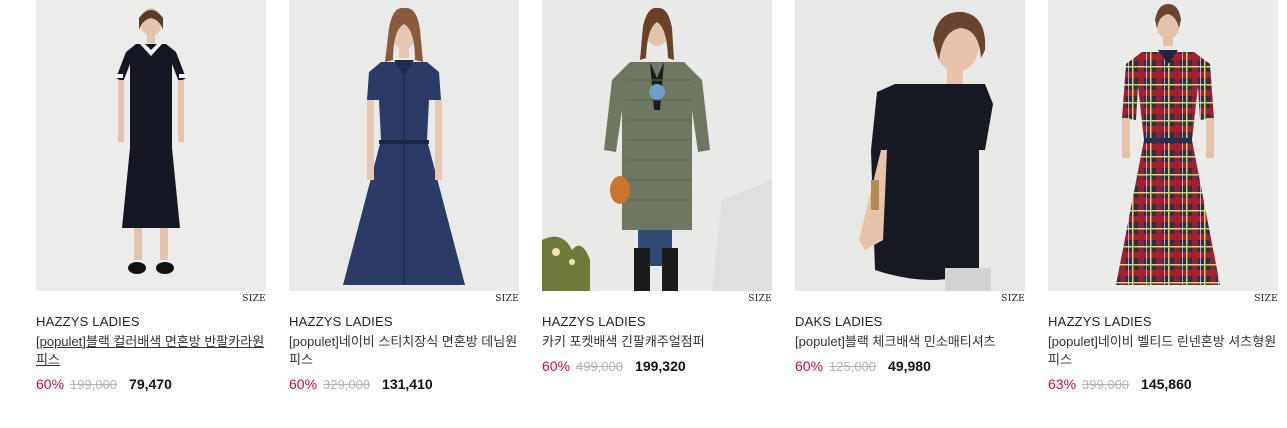 The image size is (1287, 428). Describe the element at coordinates (910, 322) in the screenshot. I see `product-brand: DAKS LADIES` at that location.